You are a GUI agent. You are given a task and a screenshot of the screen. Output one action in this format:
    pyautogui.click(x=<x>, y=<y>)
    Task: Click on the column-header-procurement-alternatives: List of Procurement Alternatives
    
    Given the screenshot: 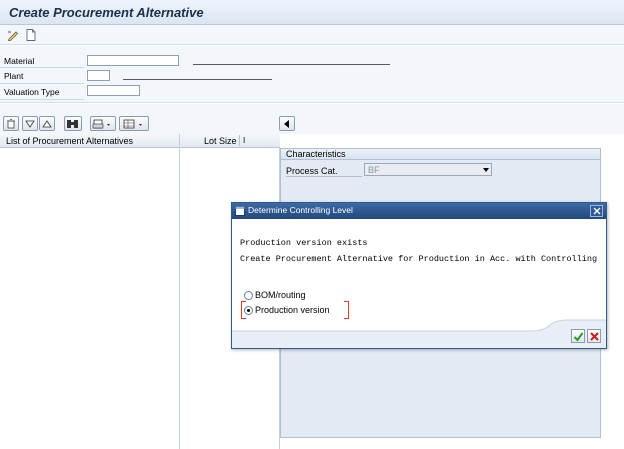 What is the action you would take?
    pyautogui.click(x=69, y=141)
    